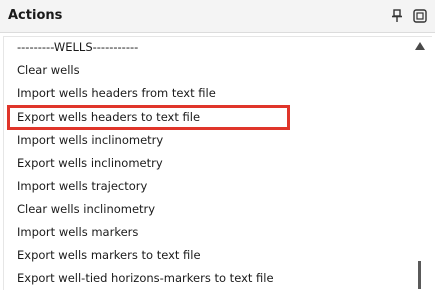  Describe the element at coordinates (420, 164) in the screenshot. I see `vertical-scrollbar` at that location.